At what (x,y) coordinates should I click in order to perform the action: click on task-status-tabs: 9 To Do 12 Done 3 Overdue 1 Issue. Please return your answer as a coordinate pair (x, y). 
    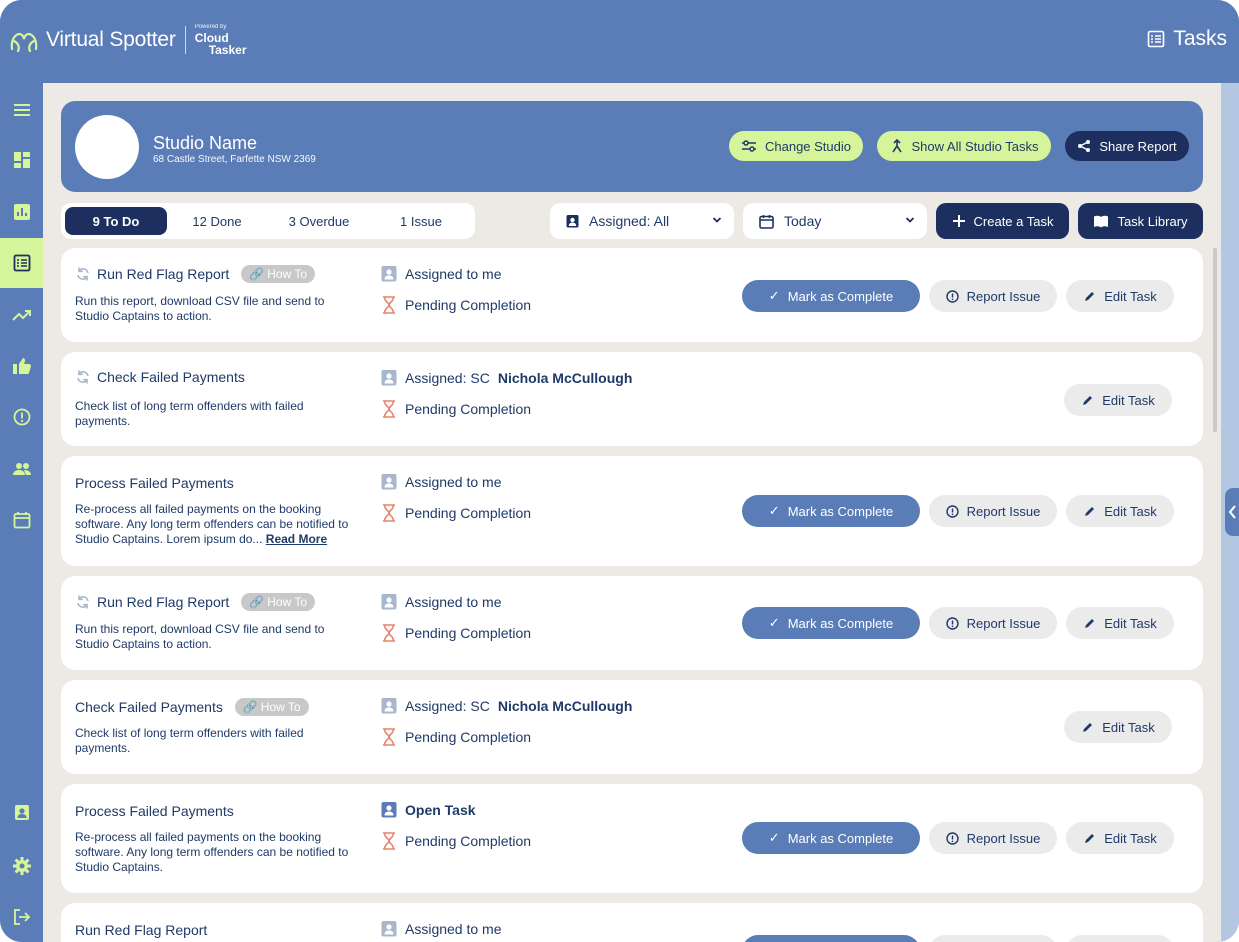
    Looking at the image, I should click on (268, 221).